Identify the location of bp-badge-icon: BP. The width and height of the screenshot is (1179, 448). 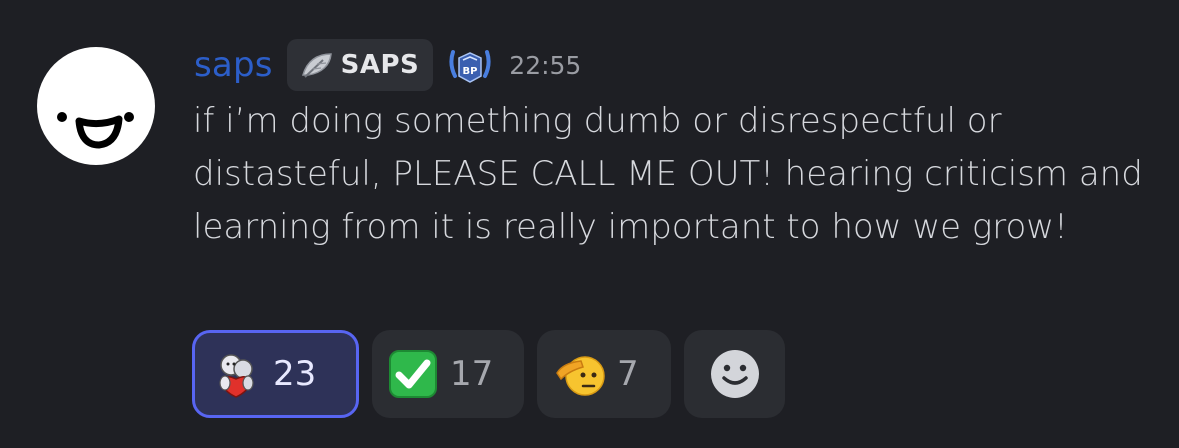
(470, 65).